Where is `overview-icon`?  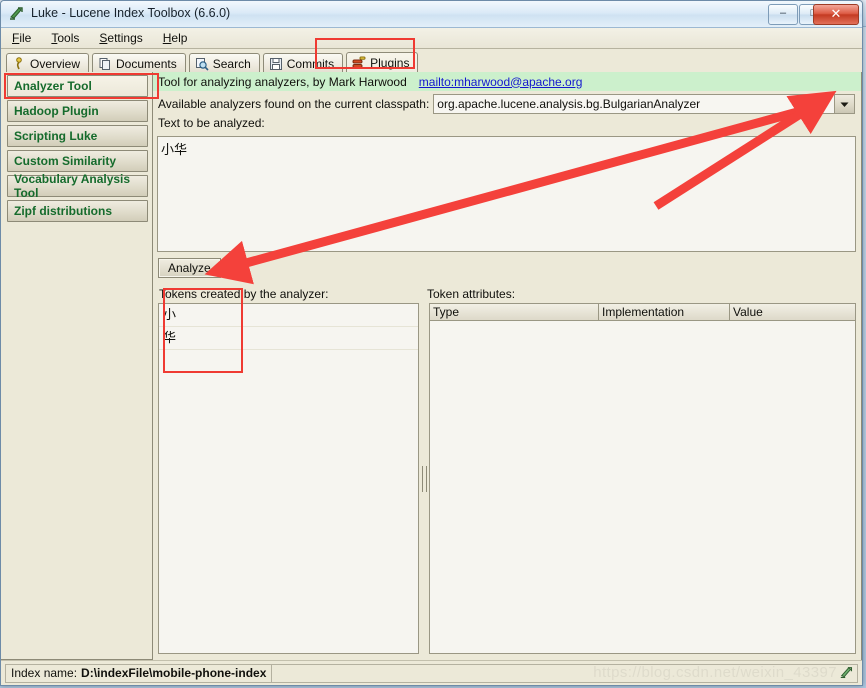 overview-icon is located at coordinates (19, 63).